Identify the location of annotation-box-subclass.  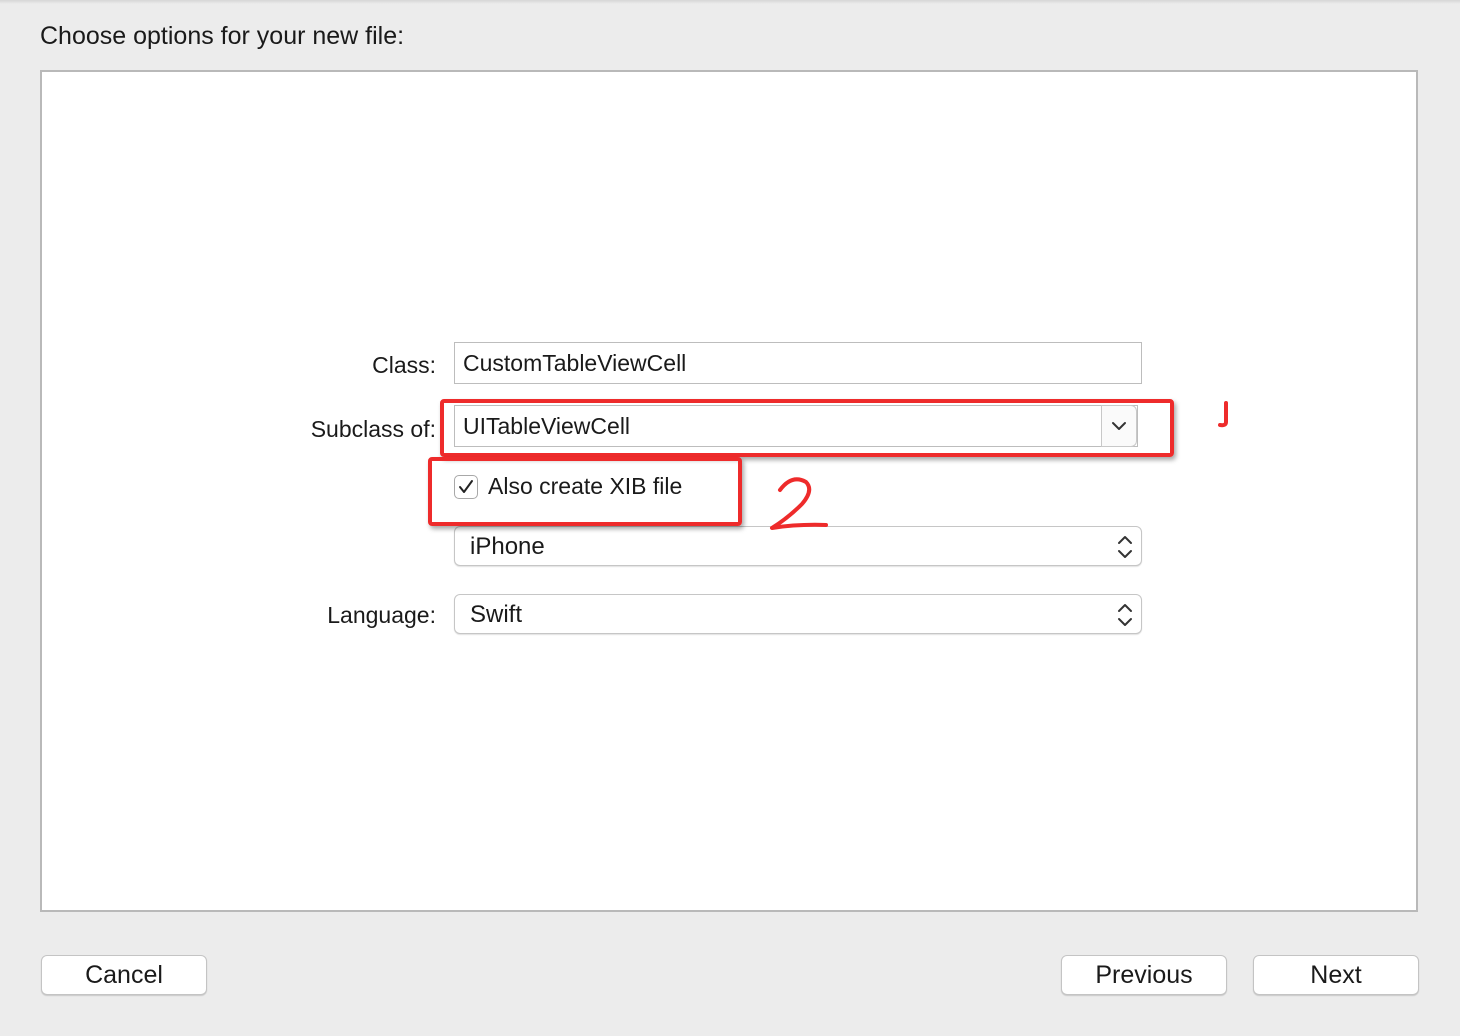
(807, 428).